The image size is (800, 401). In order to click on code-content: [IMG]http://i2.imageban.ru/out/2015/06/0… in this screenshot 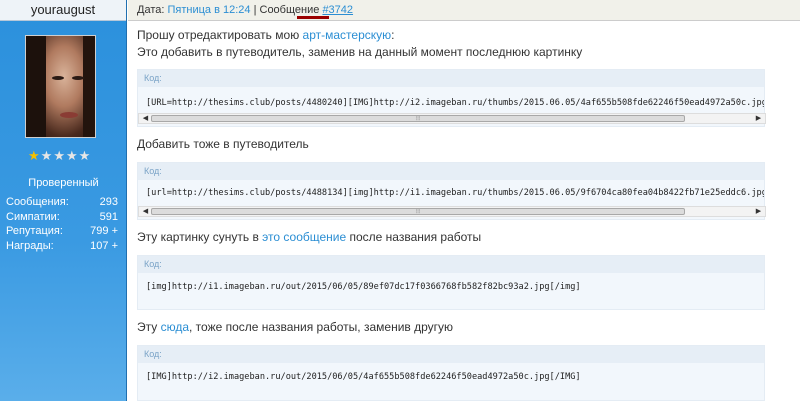, I will do `click(451, 377)`.